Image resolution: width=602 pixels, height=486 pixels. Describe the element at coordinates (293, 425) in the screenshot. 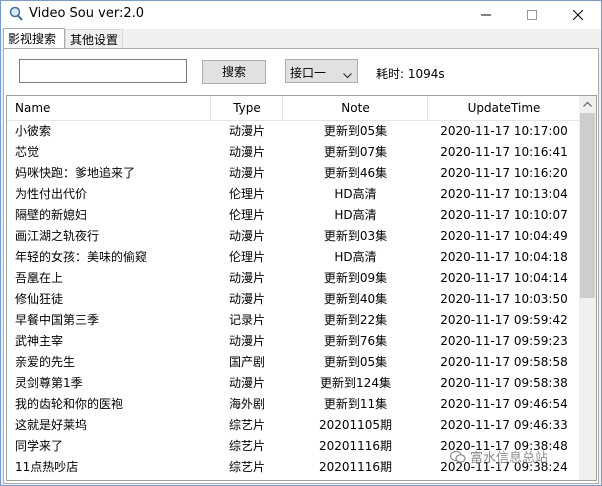

I see `table-row: 这就是好莱坞 综艺片 20201105期 2020-11-17 09:46:33` at that location.